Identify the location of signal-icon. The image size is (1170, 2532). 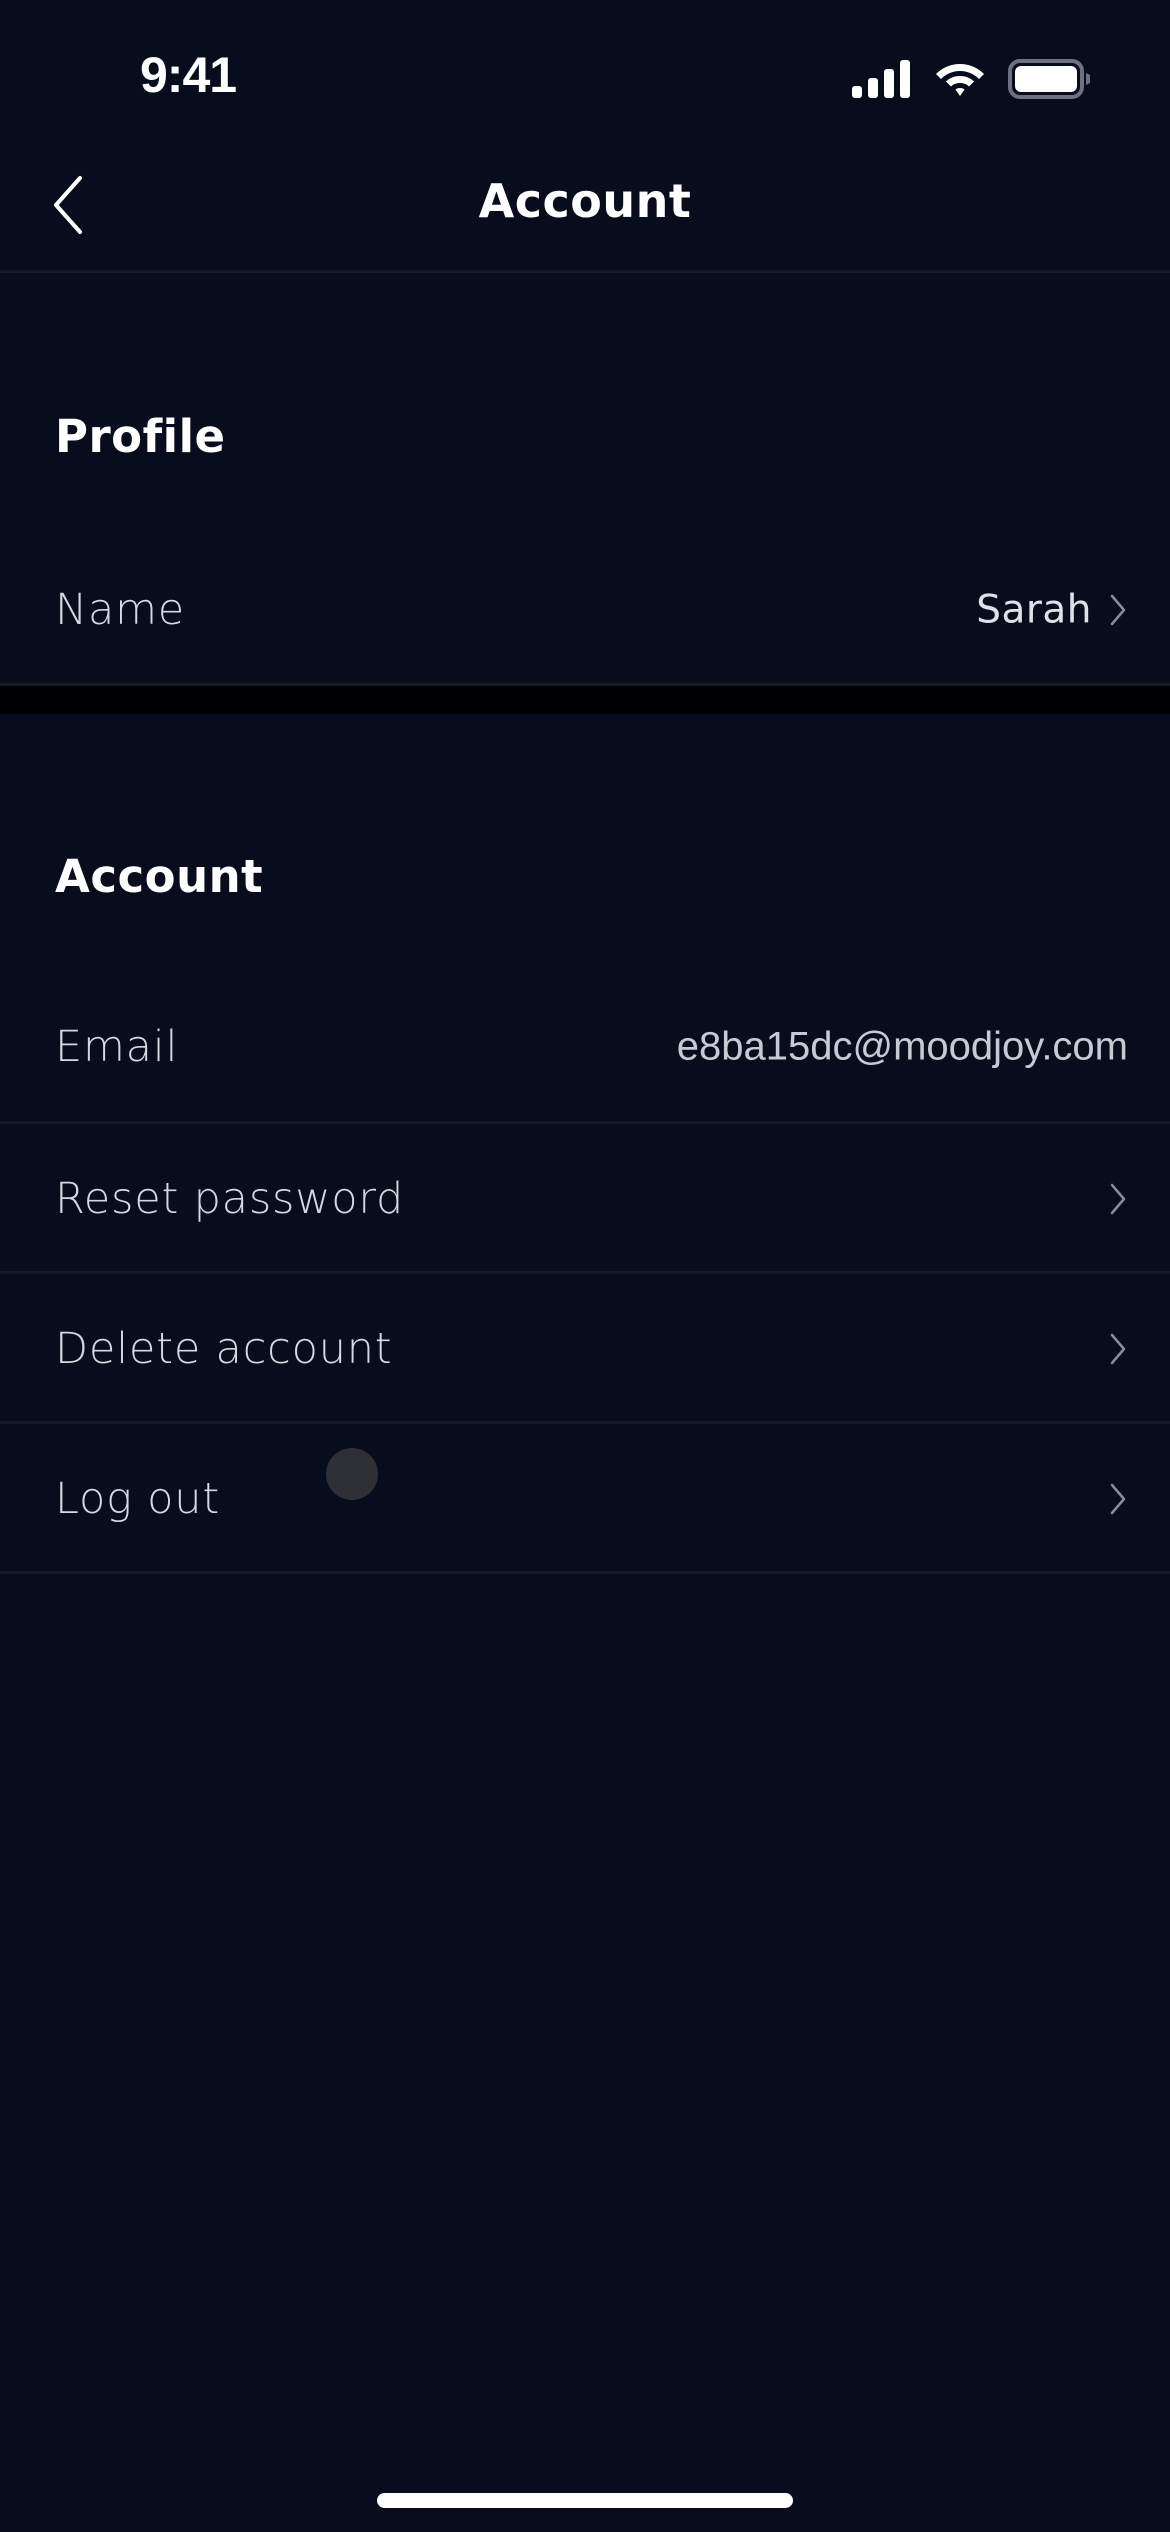
(881, 79).